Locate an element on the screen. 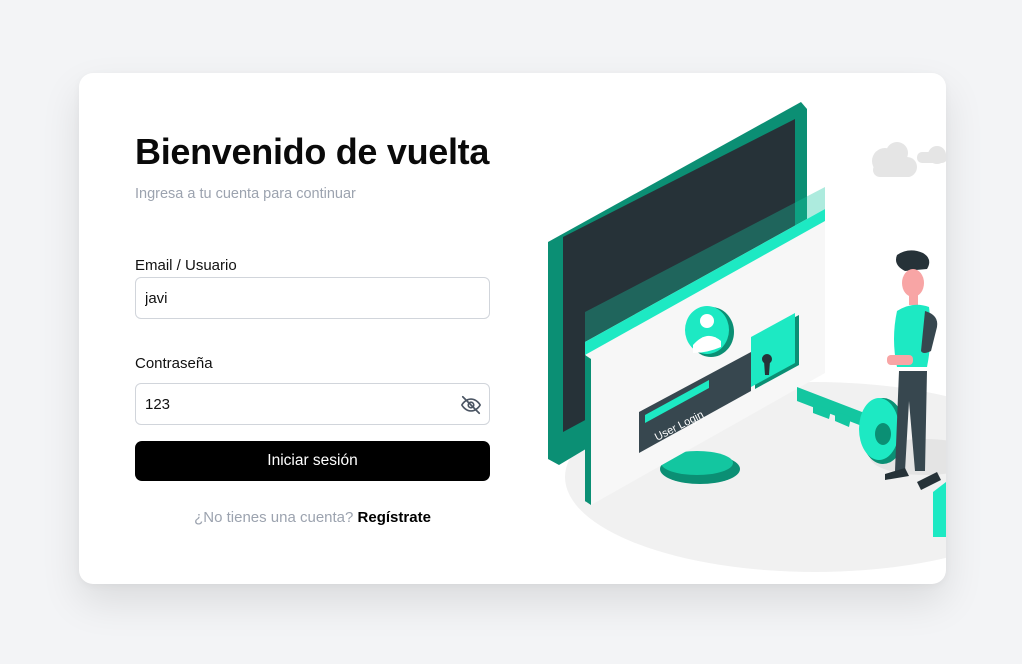 Image resolution: width=1022 pixels, height=664 pixels. password-field-wrapper is located at coordinates (312, 404).